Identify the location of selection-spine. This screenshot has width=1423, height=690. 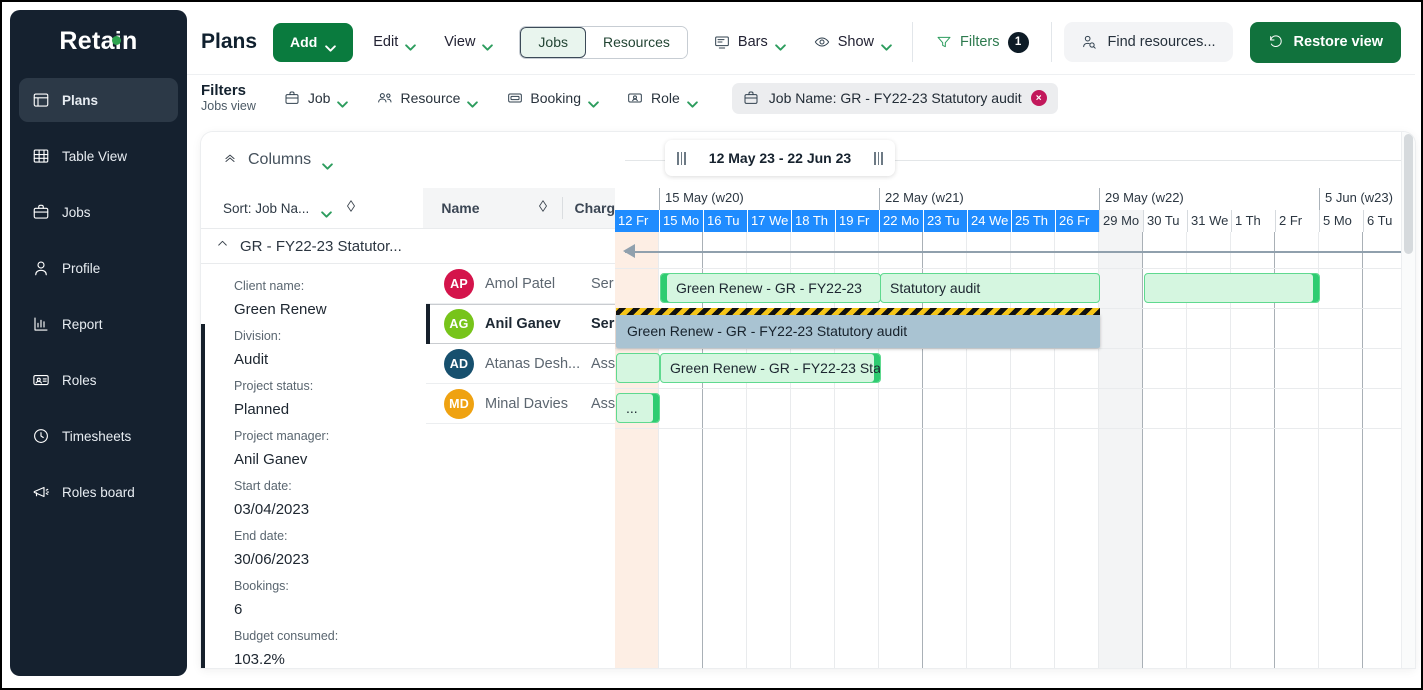
(203, 496).